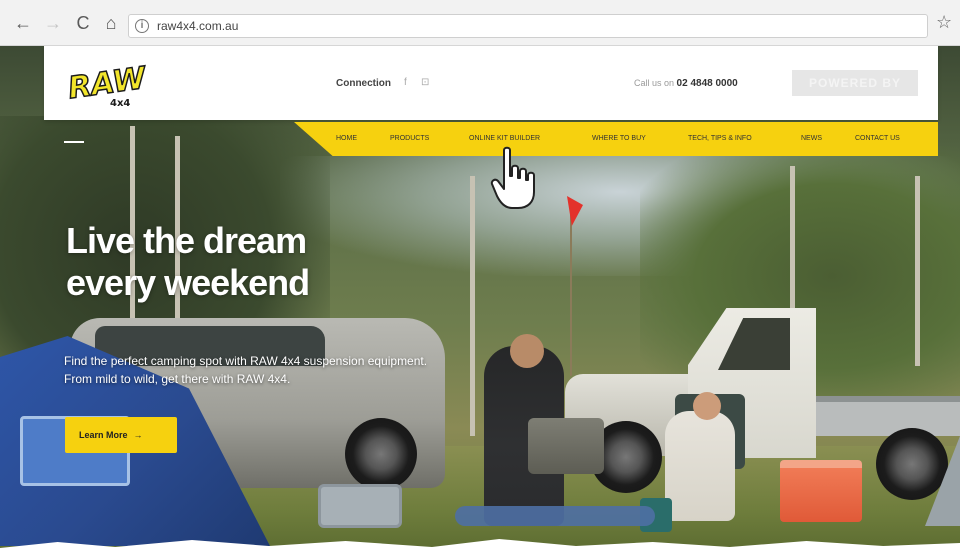  Describe the element at coordinates (23, 23) in the screenshot. I see `back-icon: ←` at that location.